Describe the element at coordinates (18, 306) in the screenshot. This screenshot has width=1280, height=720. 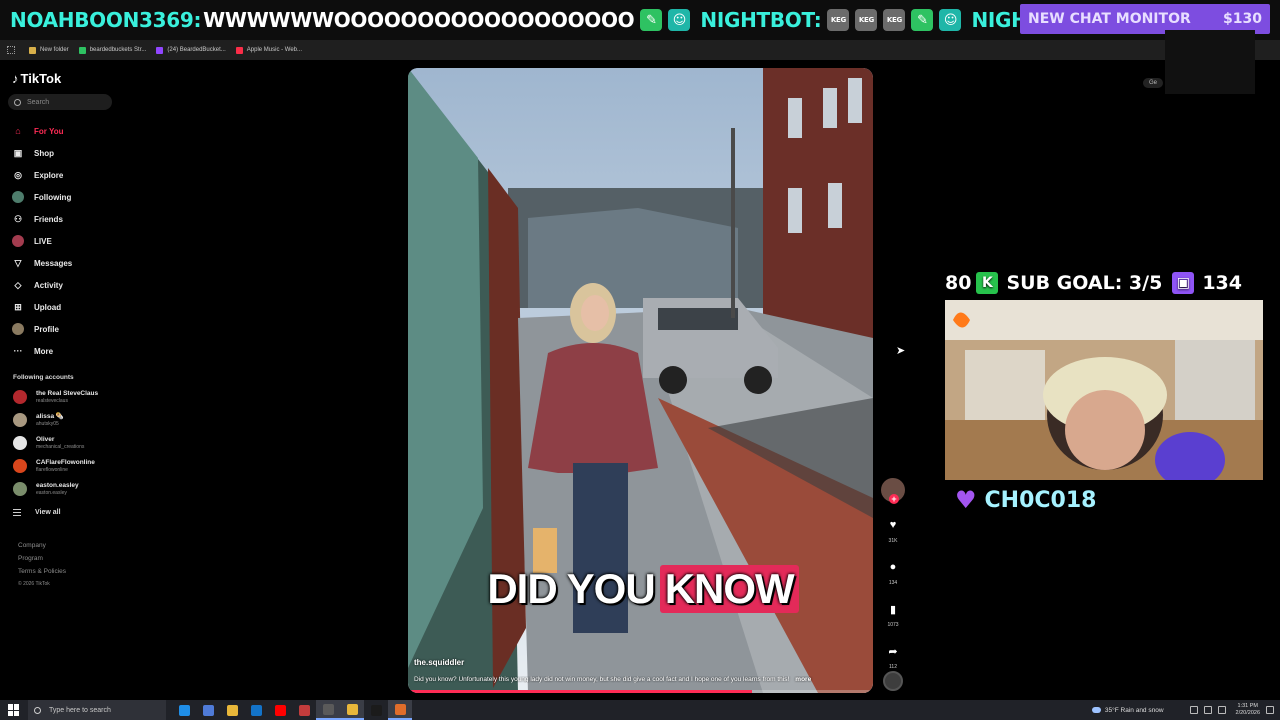
I see `upload-icon: ⊞` at that location.